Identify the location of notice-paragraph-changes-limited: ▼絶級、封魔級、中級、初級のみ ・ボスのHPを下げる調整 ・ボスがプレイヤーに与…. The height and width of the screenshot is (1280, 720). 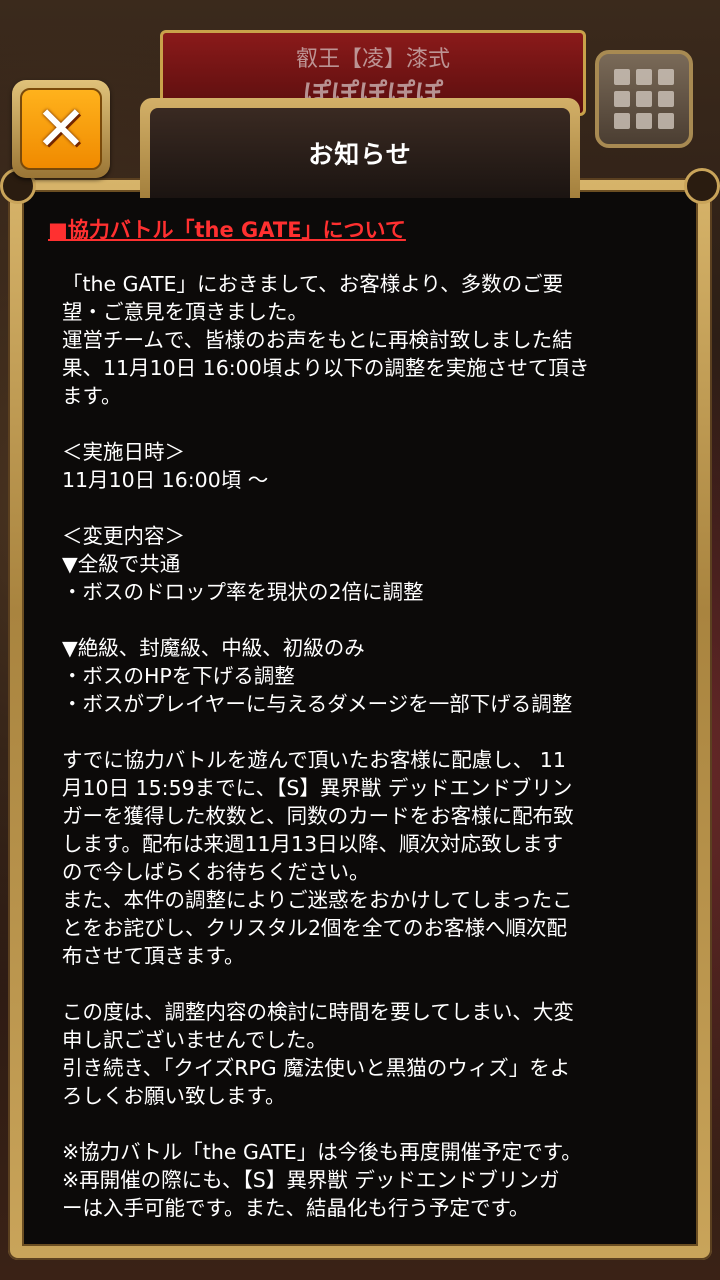
(317, 676).